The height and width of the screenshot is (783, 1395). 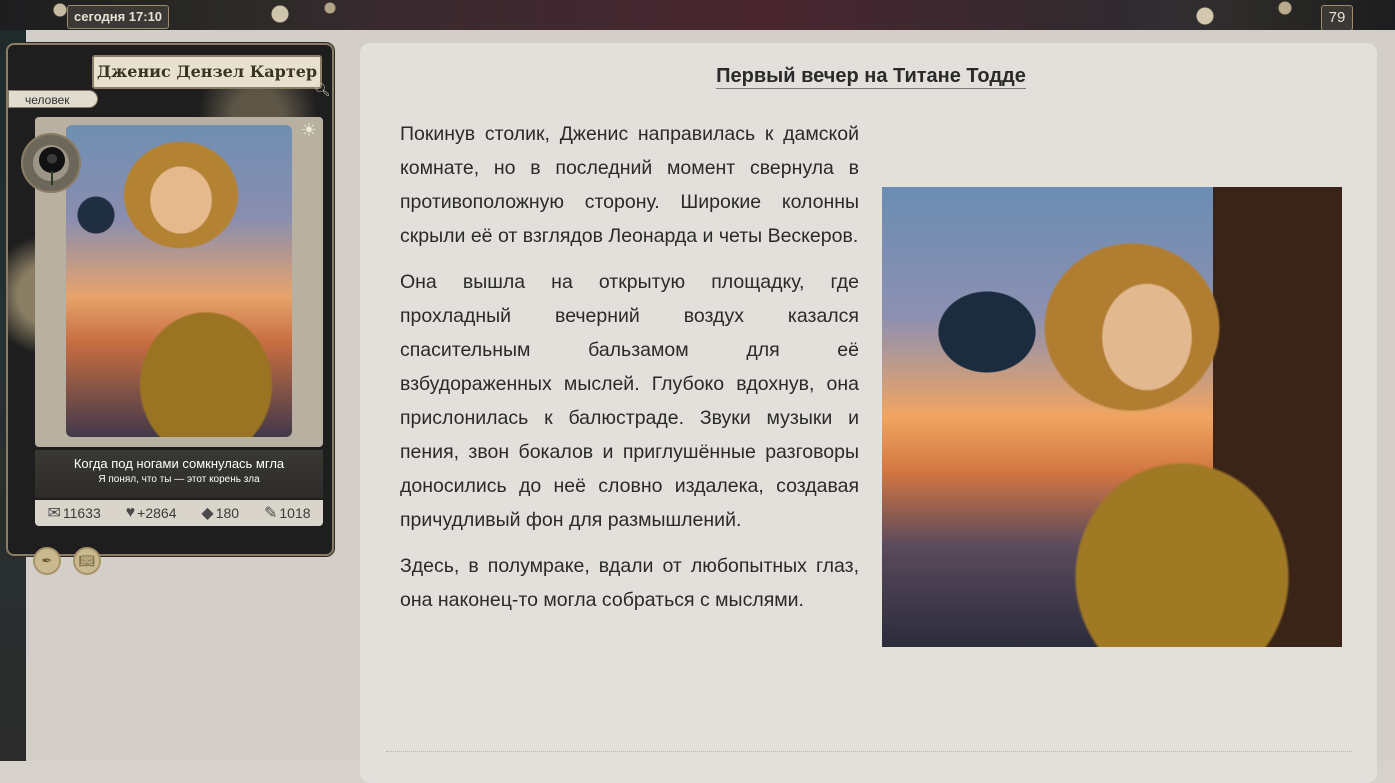 I want to click on book-icon: 📖︎, so click(x=87, y=561).